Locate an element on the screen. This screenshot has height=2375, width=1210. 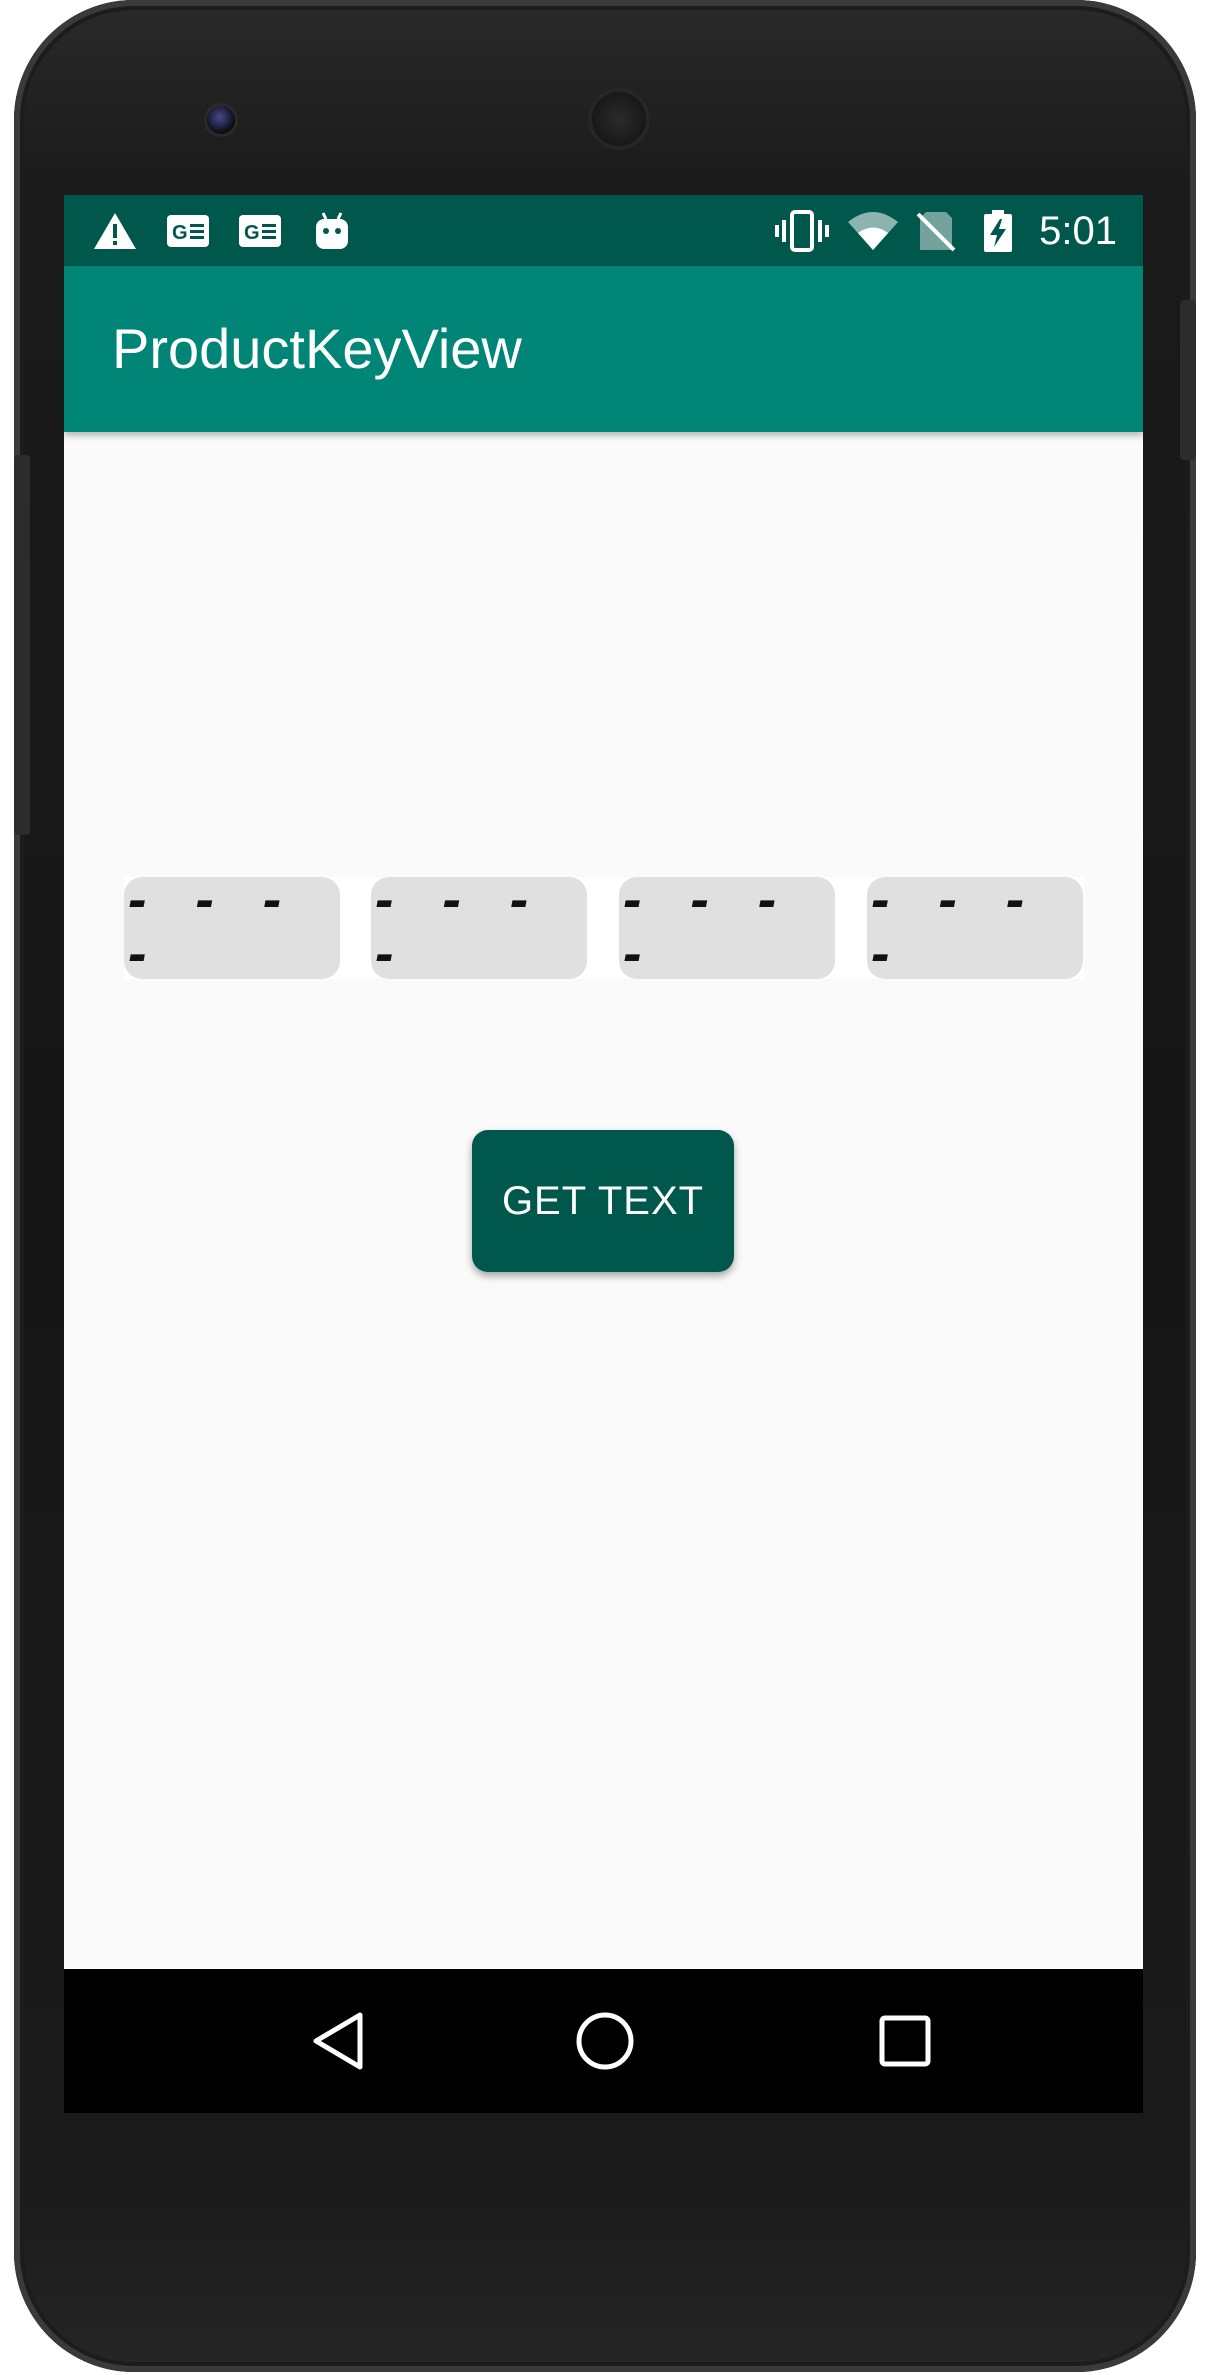
product-key-segment-1: - - - - is located at coordinates (232, 928).